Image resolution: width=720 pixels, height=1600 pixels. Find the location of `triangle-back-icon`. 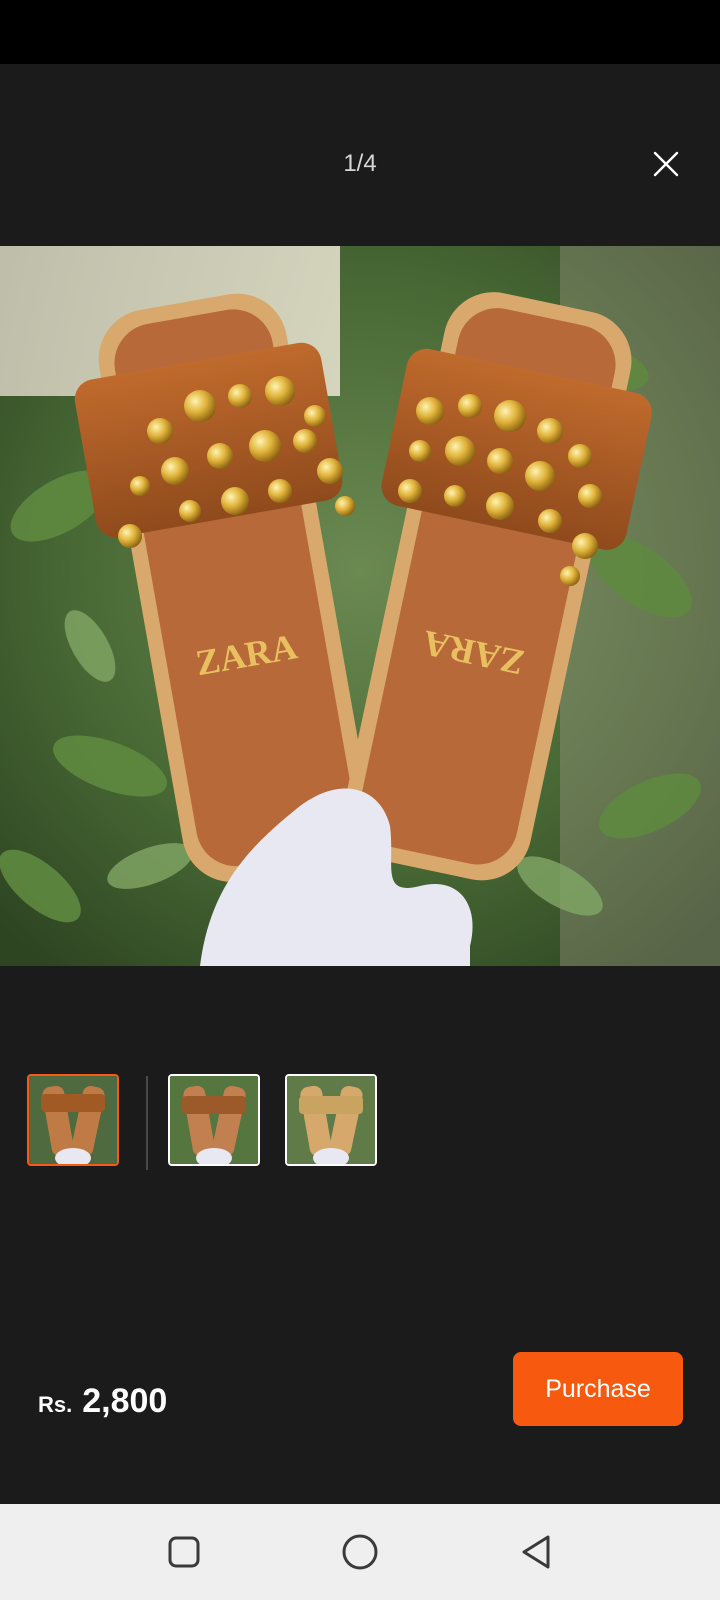

triangle-back-icon is located at coordinates (536, 1552).